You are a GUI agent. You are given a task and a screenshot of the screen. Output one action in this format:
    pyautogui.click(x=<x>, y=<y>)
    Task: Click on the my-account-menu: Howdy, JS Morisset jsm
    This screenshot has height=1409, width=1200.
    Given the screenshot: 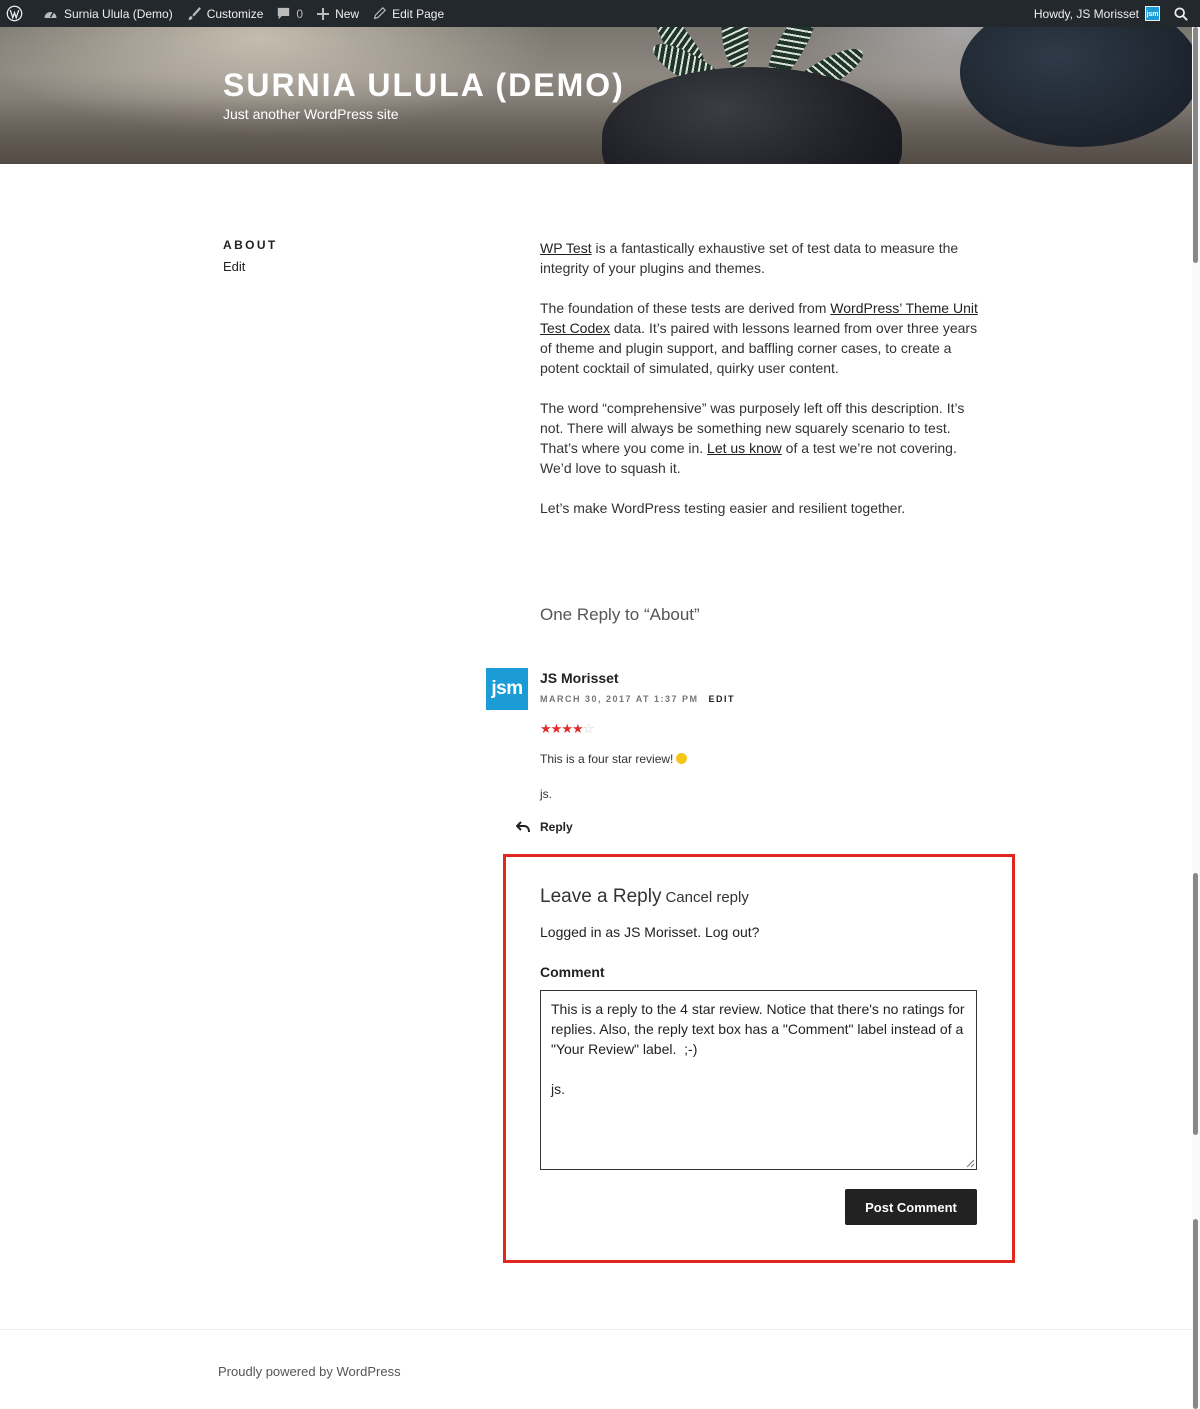 What is the action you would take?
    pyautogui.click(x=1097, y=13)
    